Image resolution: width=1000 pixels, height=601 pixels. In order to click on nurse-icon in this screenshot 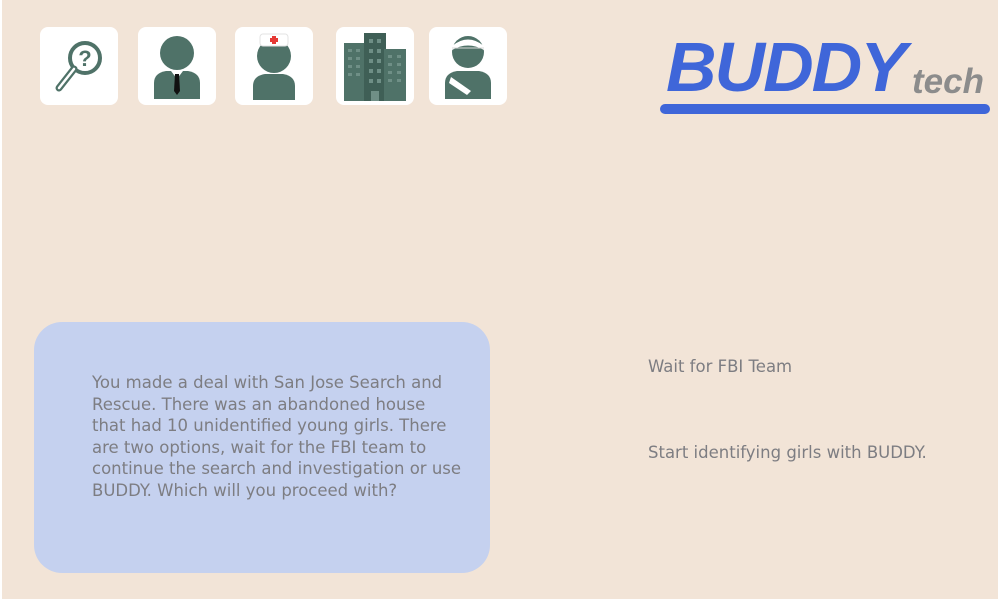, I will do `click(274, 66)`.